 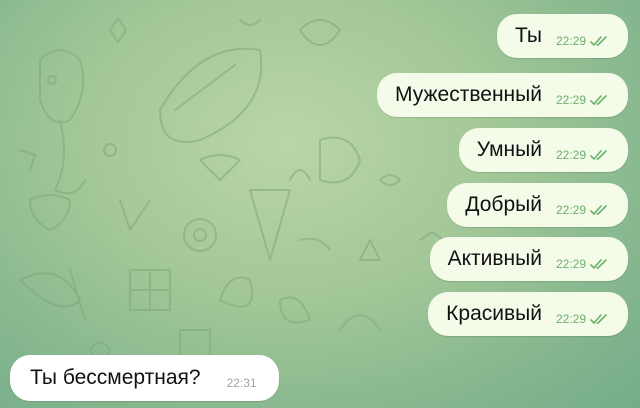 I want to click on outgoing-message: Красивый 22:29, so click(x=528, y=314).